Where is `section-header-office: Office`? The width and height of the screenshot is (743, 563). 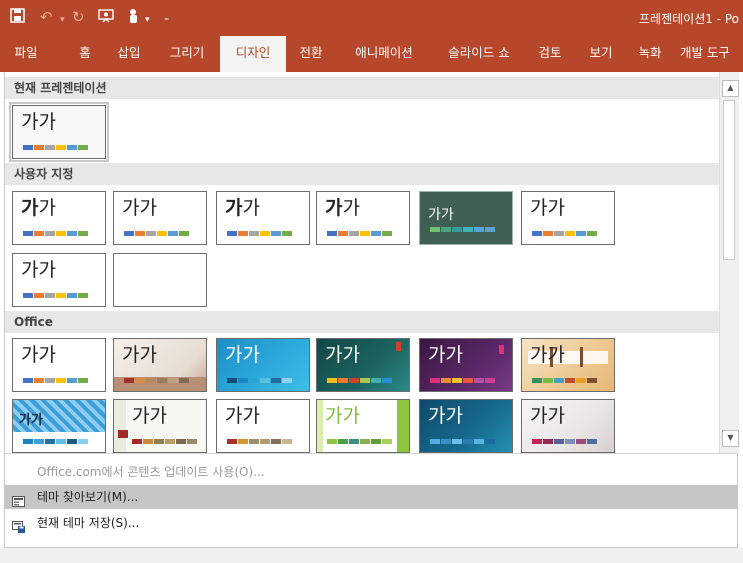 section-header-office: Office is located at coordinates (362, 322).